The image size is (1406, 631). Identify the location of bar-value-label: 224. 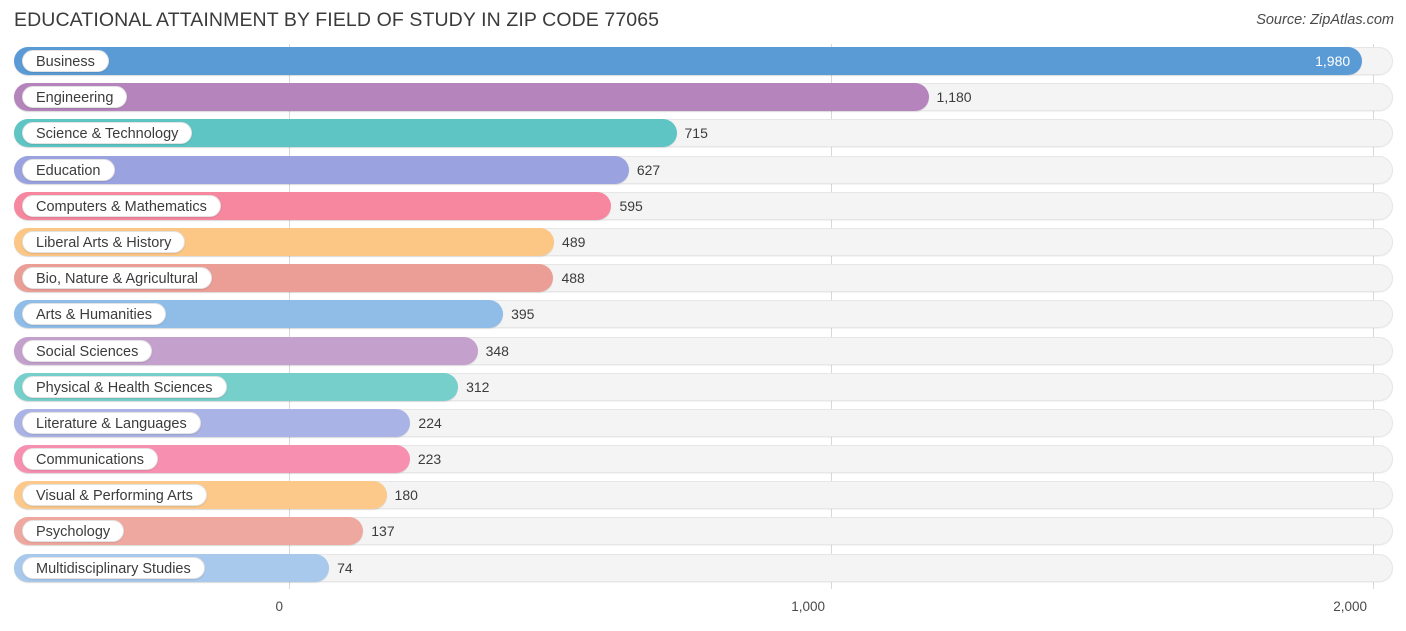
(430, 422).